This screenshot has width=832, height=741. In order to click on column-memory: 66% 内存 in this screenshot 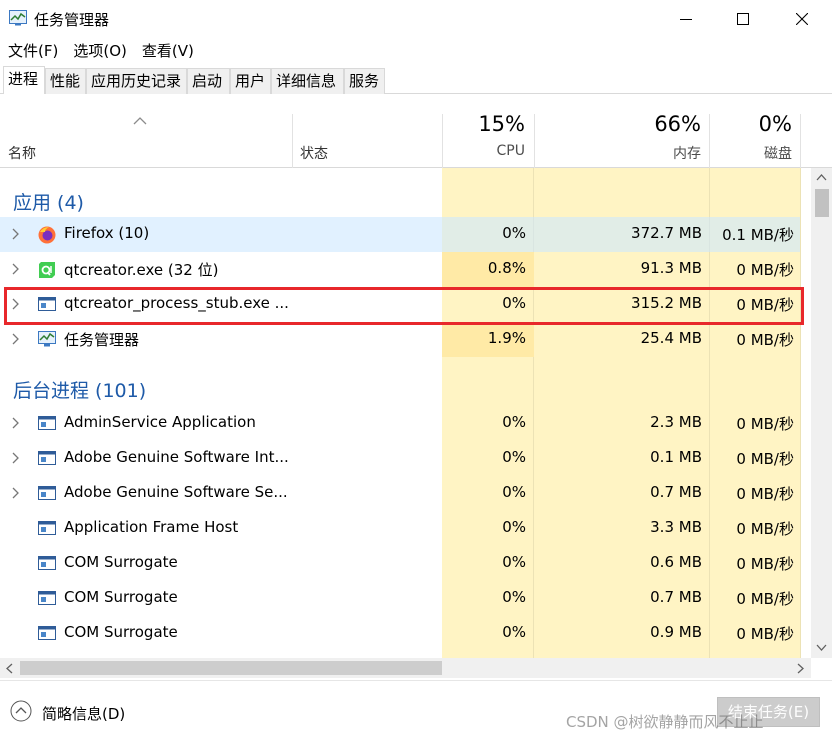, I will do `click(621, 131)`.